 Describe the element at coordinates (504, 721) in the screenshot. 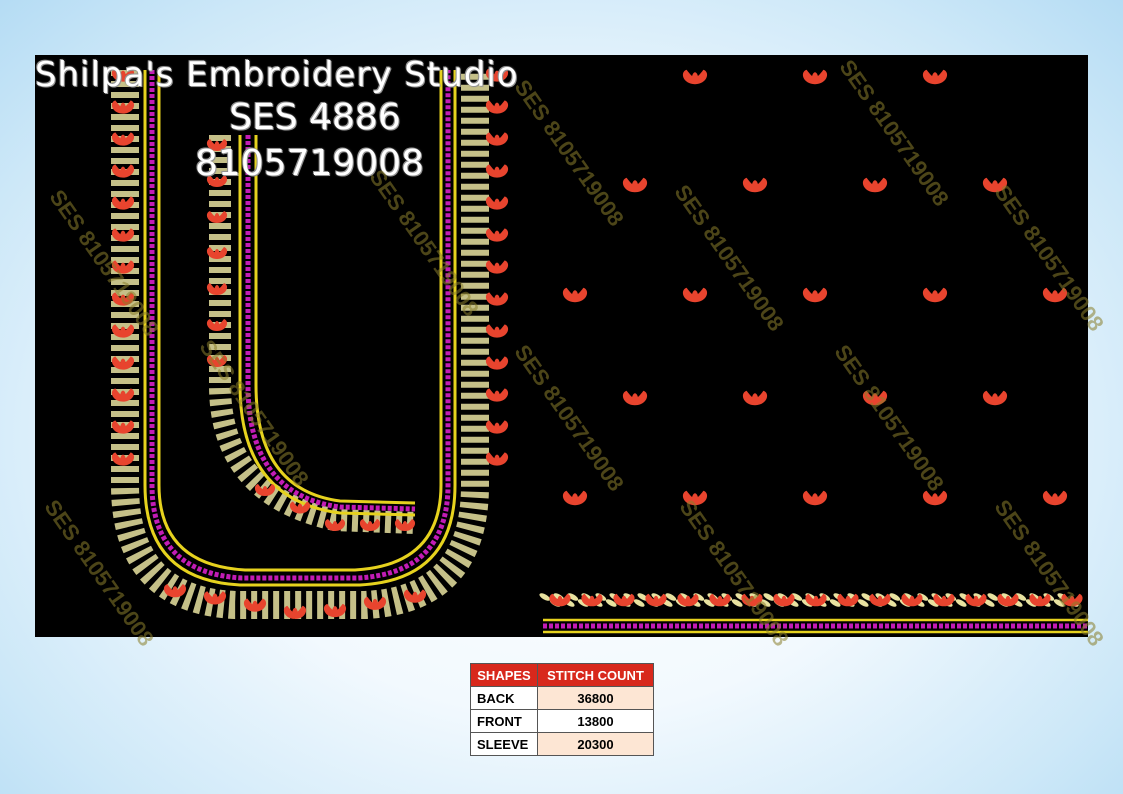

I see `shape-cell: FRONT` at that location.